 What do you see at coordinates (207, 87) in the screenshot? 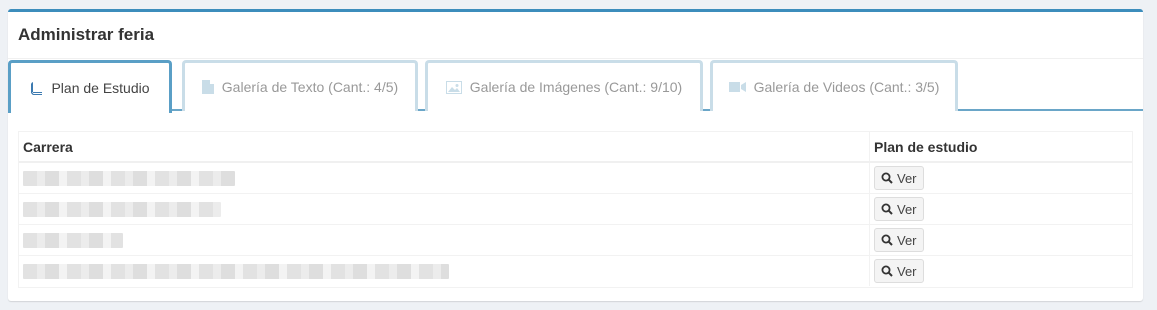
I see `file-text-icon` at bounding box center [207, 87].